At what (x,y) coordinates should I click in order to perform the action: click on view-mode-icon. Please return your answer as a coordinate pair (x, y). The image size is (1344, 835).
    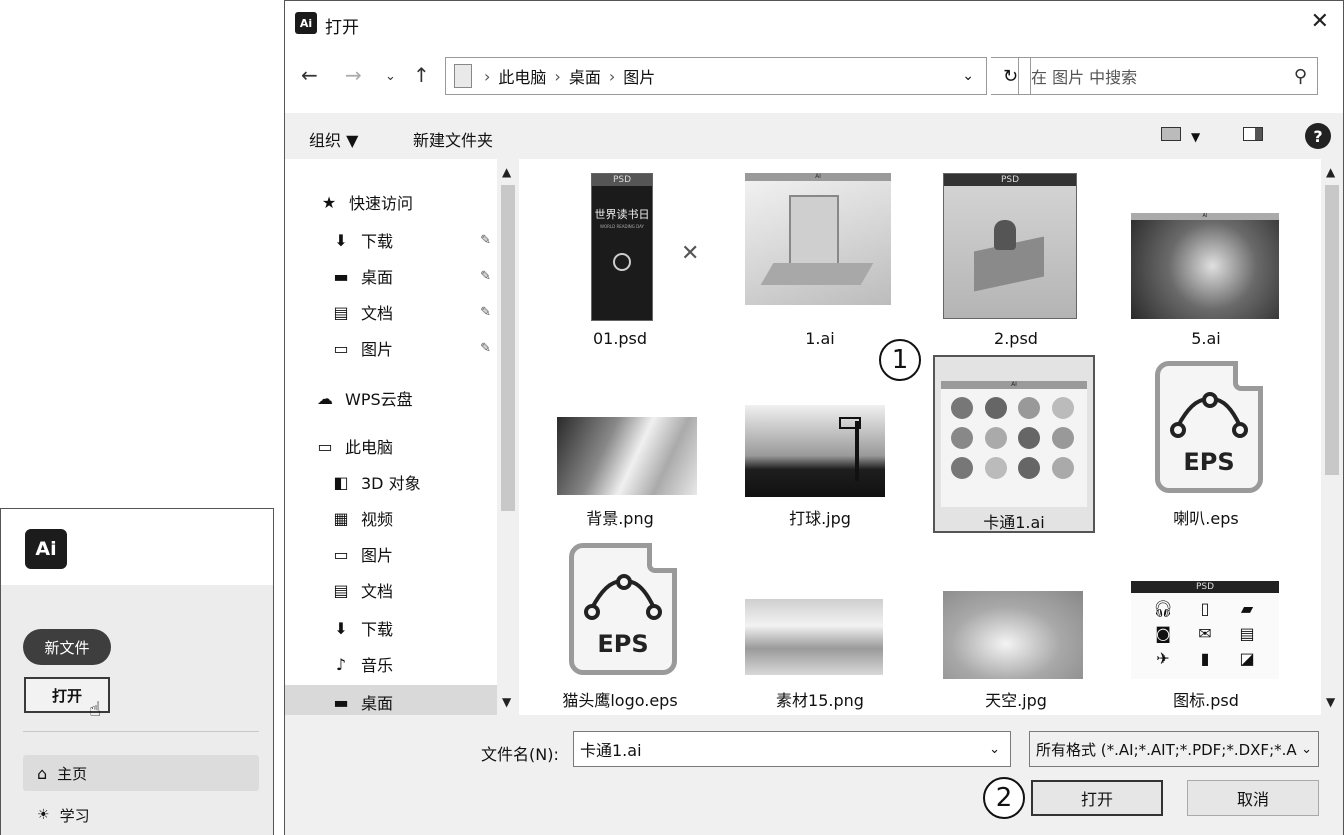
    Looking at the image, I should click on (1171, 134).